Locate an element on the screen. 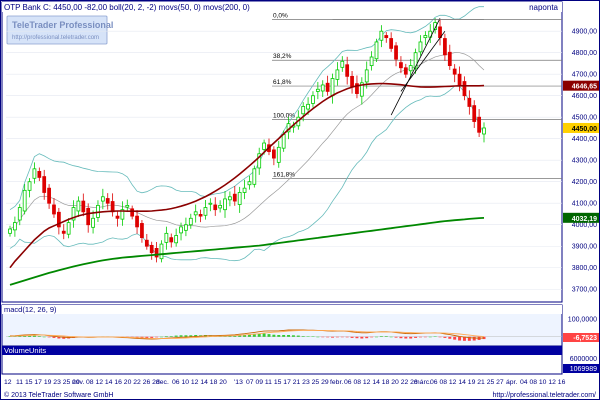  date-tick-label: 08 12 14 16 20 22 26 28 is located at coordinates (123, 382).